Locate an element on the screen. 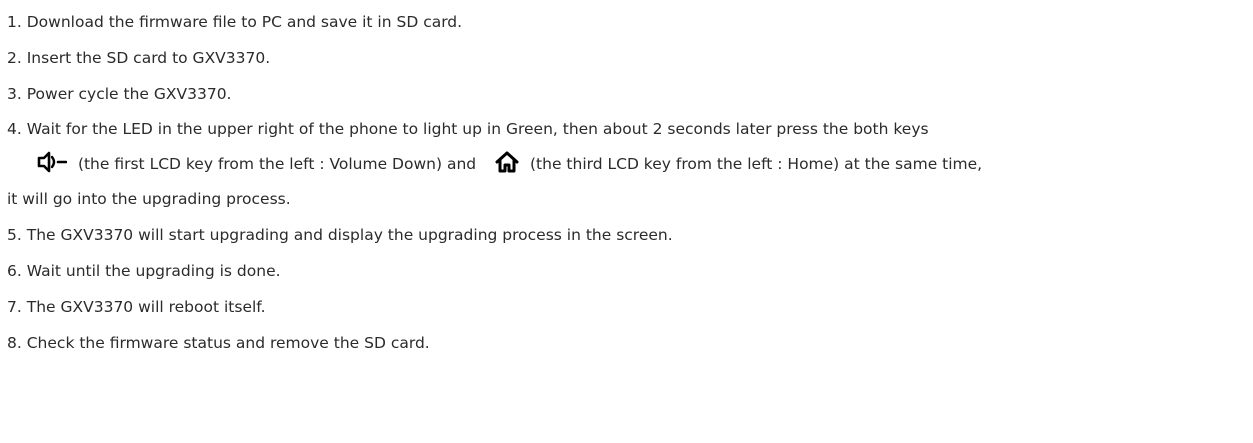 This screenshot has width=1253, height=443. step-3: 3. Power cycle the GXV3370. is located at coordinates (630, 94).